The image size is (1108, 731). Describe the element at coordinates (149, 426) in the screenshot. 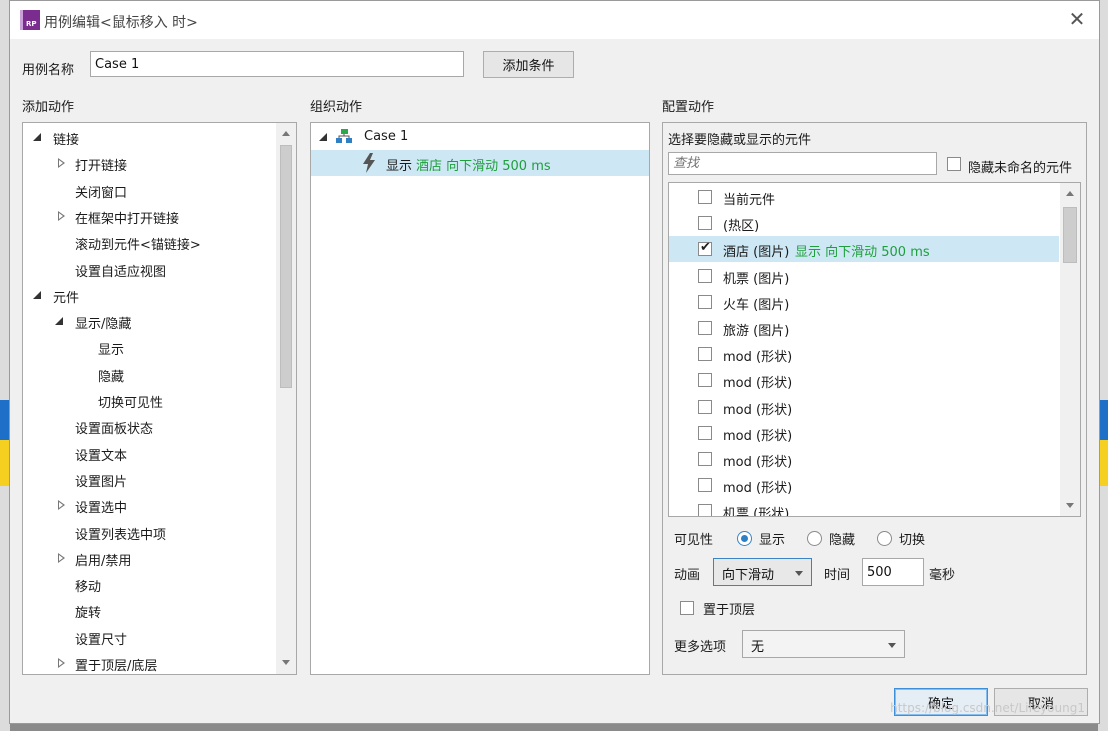

I see `action-tree-item: 设置面板状态` at that location.